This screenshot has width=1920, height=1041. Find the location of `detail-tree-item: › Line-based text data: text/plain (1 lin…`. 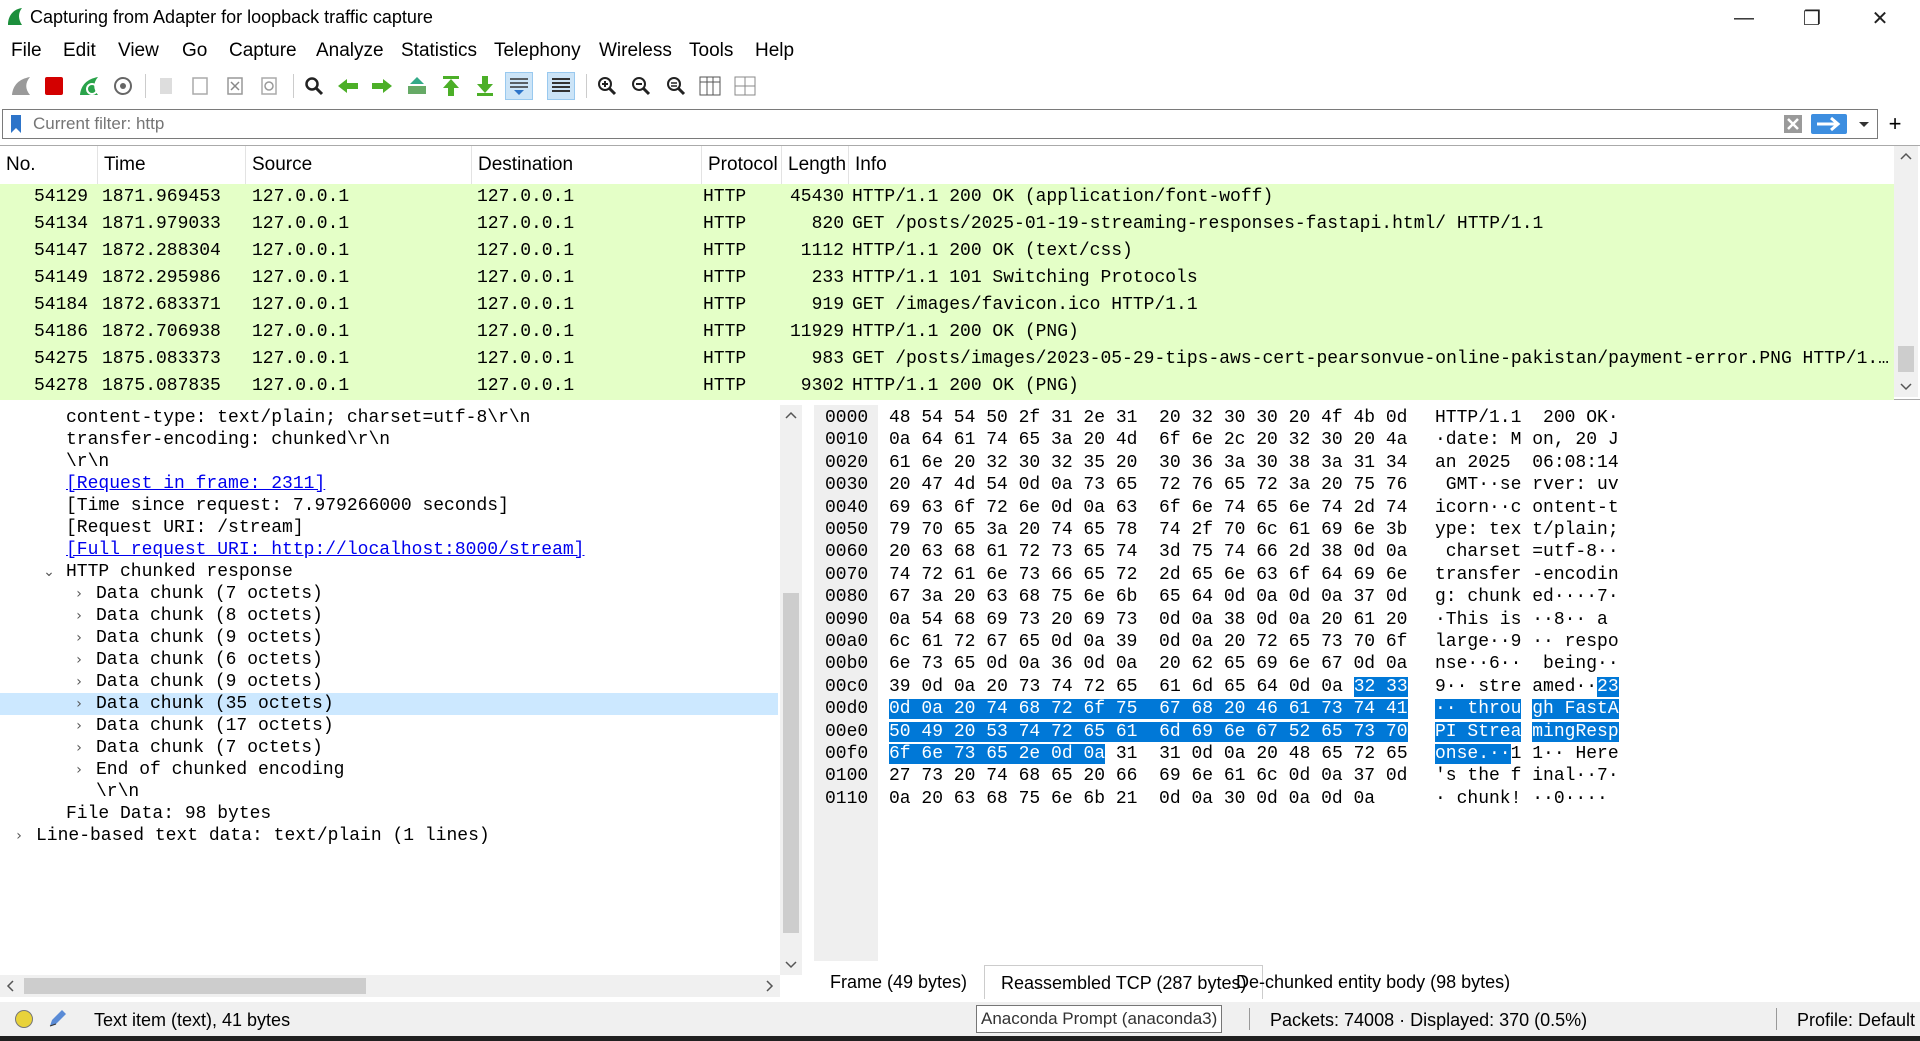

detail-tree-item: › Line-based text data: text/plain (1 lin… is located at coordinates (389, 836).